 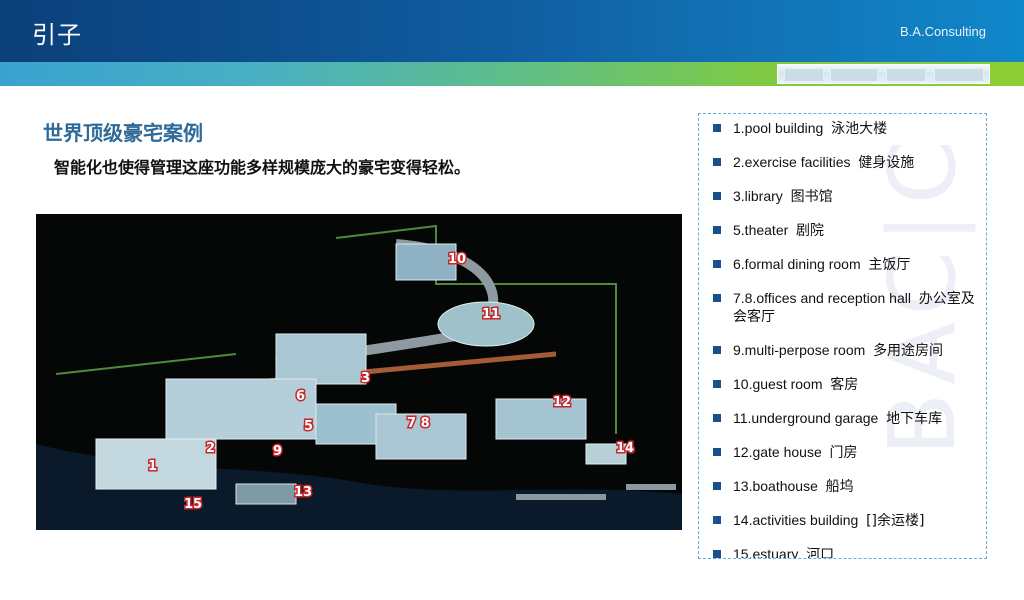 What do you see at coordinates (775, 486) in the screenshot?
I see `list-item-en: 13.boathouse` at bounding box center [775, 486].